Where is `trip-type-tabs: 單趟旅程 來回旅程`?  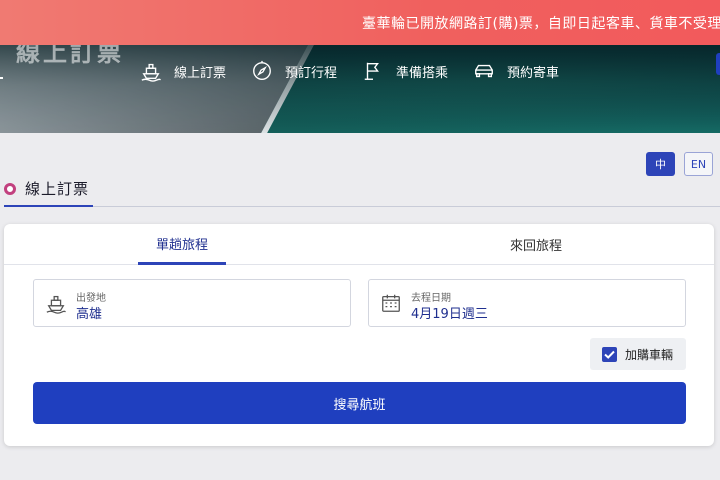
trip-type-tabs: 單趟旅程 來回旅程 is located at coordinates (359, 244).